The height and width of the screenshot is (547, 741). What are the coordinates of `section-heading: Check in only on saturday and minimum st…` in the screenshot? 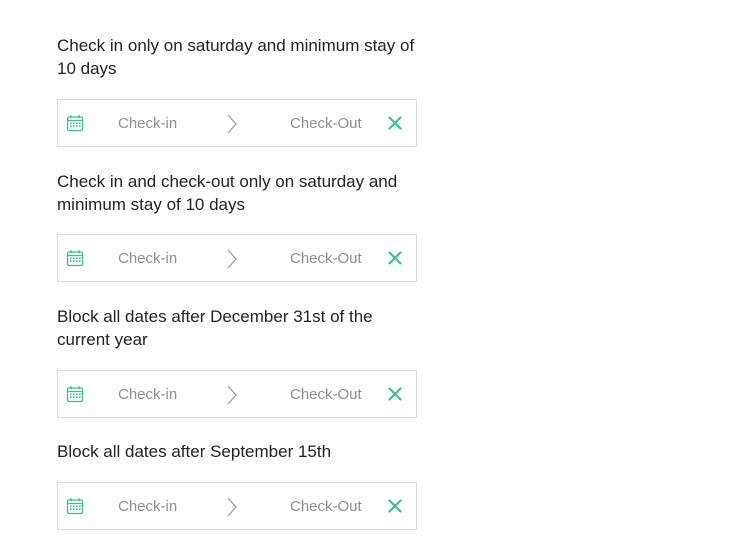 It's located at (236, 57).